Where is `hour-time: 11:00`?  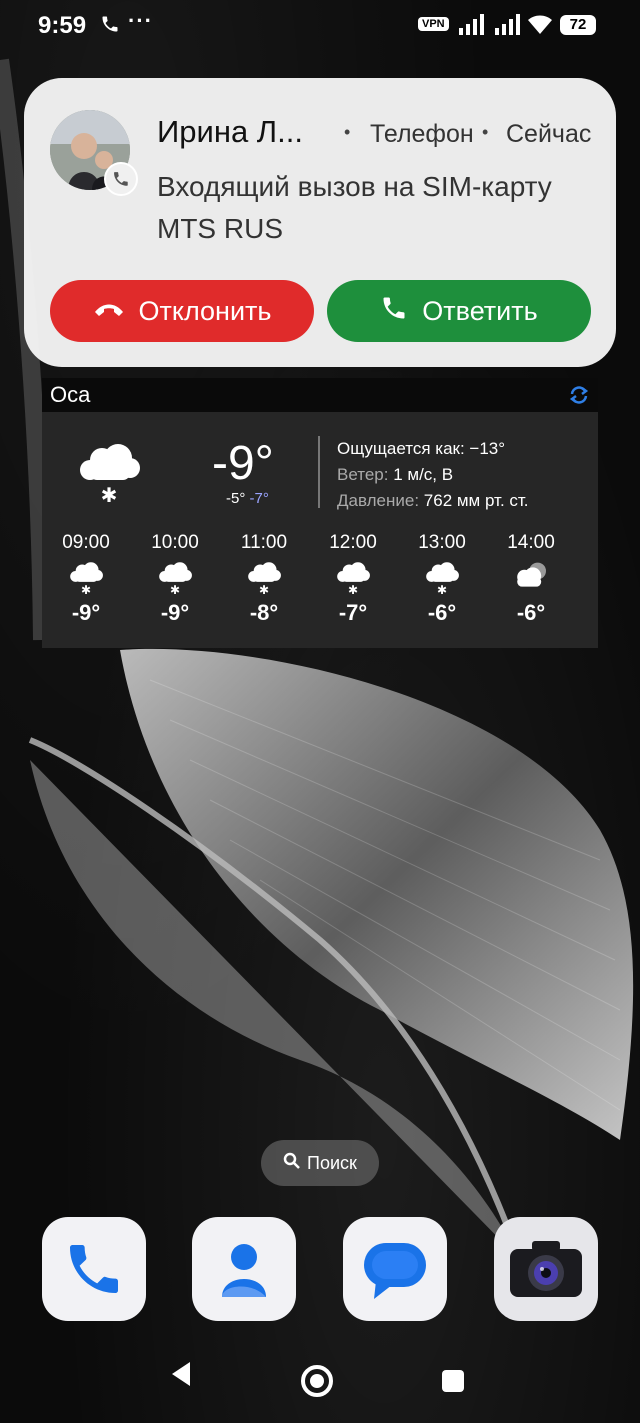 hour-time: 11:00 is located at coordinates (264, 542).